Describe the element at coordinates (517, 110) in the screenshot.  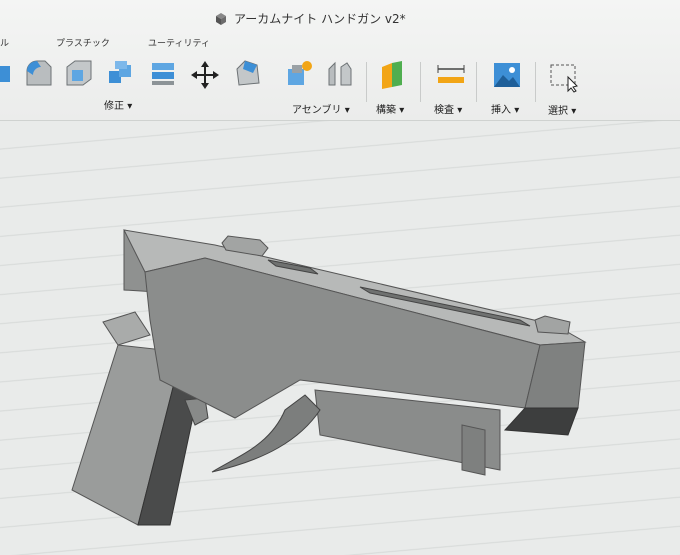
I see `menu-insert-arrow: ▾` at that location.